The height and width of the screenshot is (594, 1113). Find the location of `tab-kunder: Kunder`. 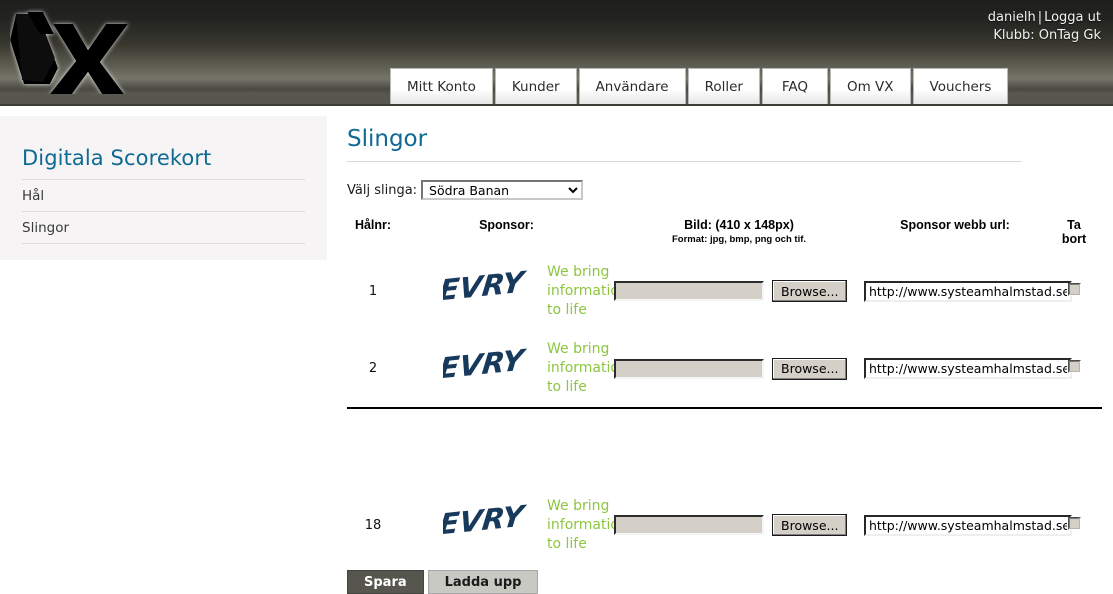

tab-kunder: Kunder is located at coordinates (535, 86).